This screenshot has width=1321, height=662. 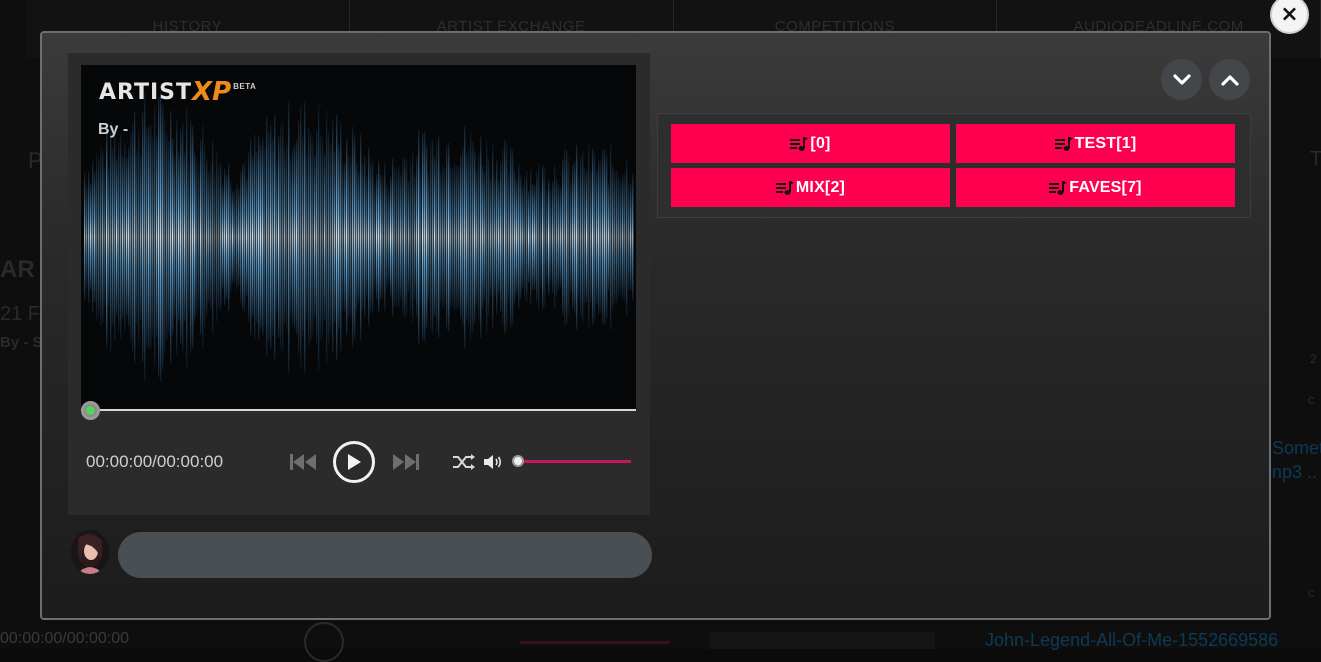 What do you see at coordinates (820, 143) in the screenshot?
I see `playlist-label: [0]` at bounding box center [820, 143].